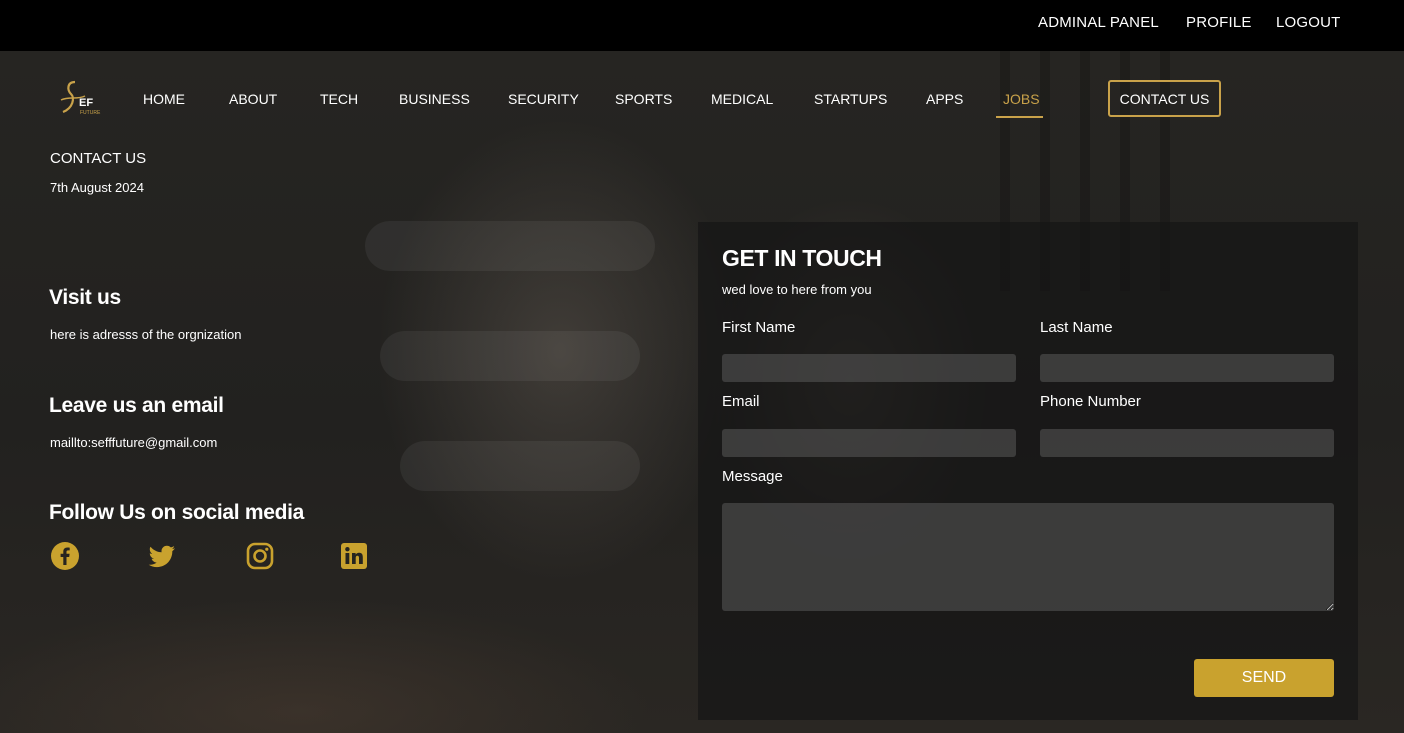  Describe the element at coordinates (543, 99) in the screenshot. I see `nav-item-security: SECURITY` at that location.